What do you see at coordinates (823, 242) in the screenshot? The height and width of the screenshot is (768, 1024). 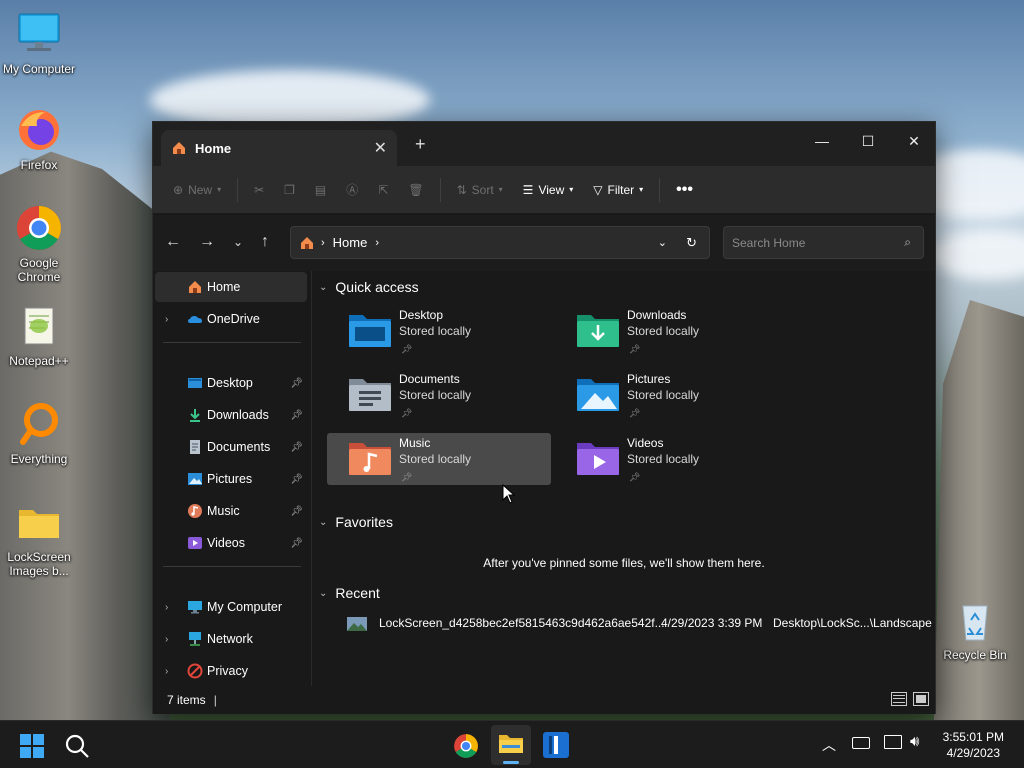 I see `search-box: Search Home ⌕` at bounding box center [823, 242].